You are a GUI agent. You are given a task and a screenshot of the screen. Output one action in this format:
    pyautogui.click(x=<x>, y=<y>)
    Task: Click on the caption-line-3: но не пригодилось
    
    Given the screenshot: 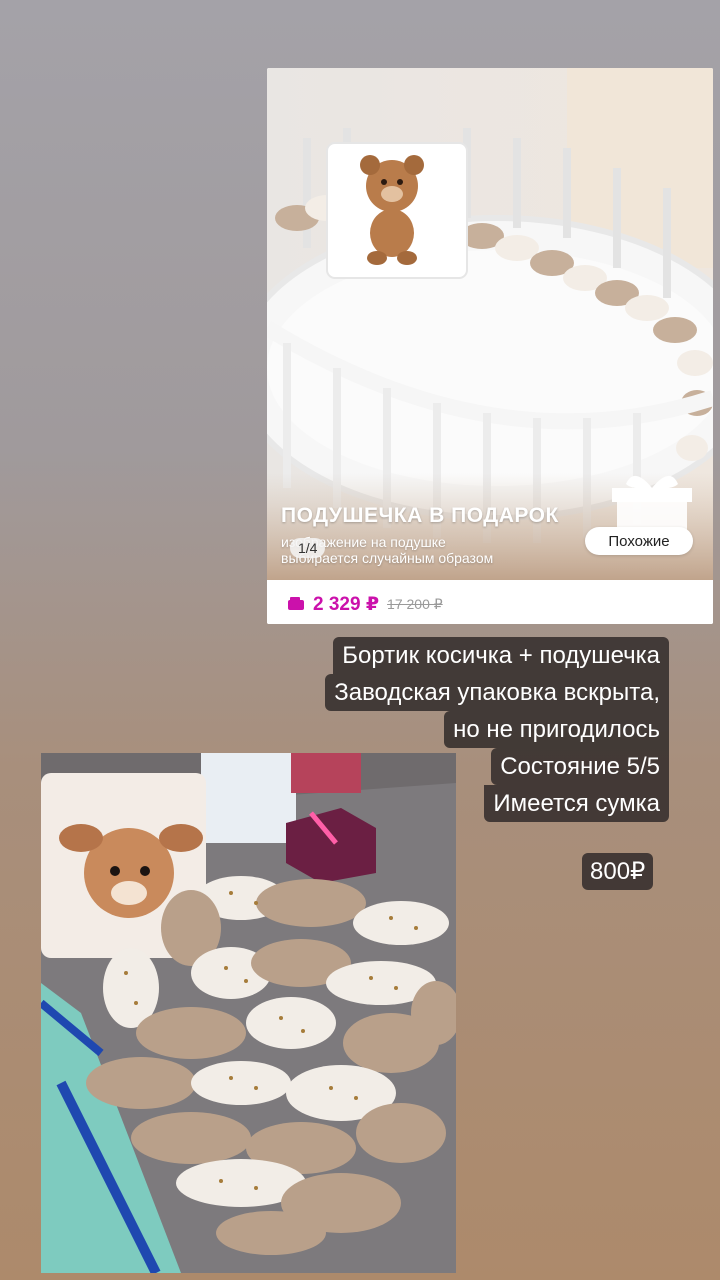 What is the action you would take?
    pyautogui.click(x=556, y=729)
    